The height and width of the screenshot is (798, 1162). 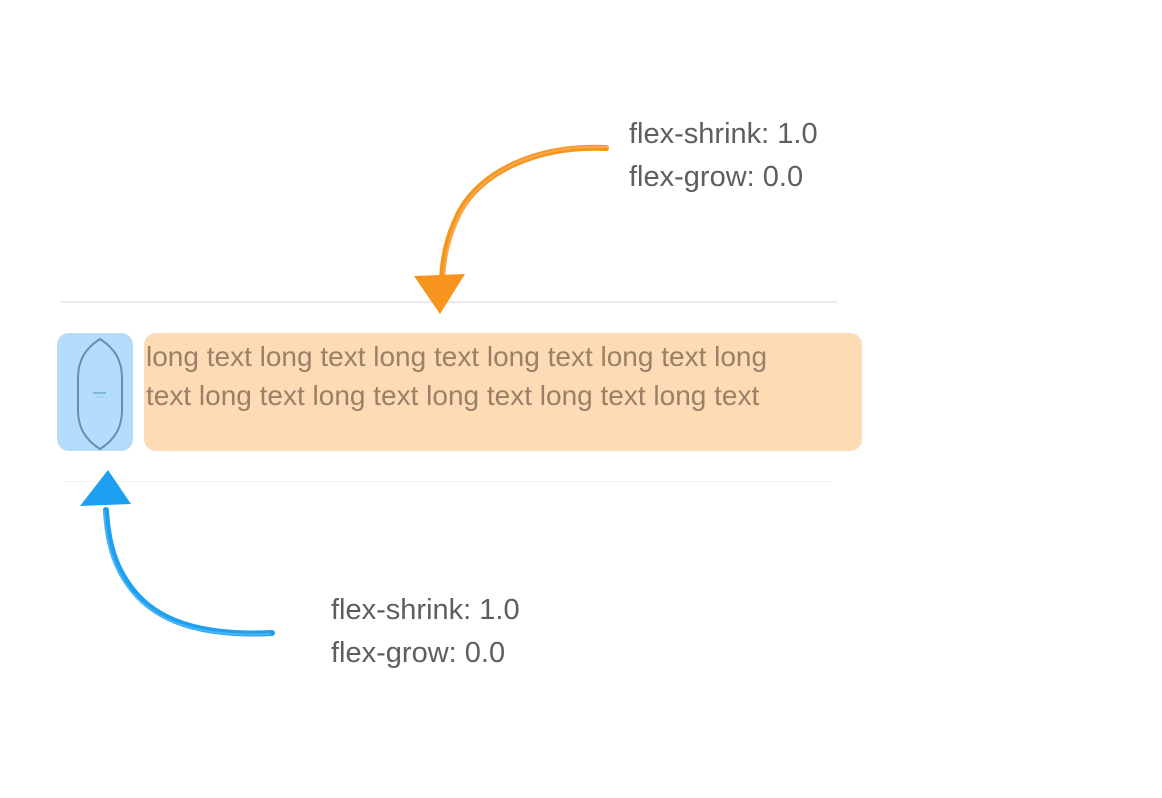 I want to click on blue-arrow, so click(x=177, y=553).